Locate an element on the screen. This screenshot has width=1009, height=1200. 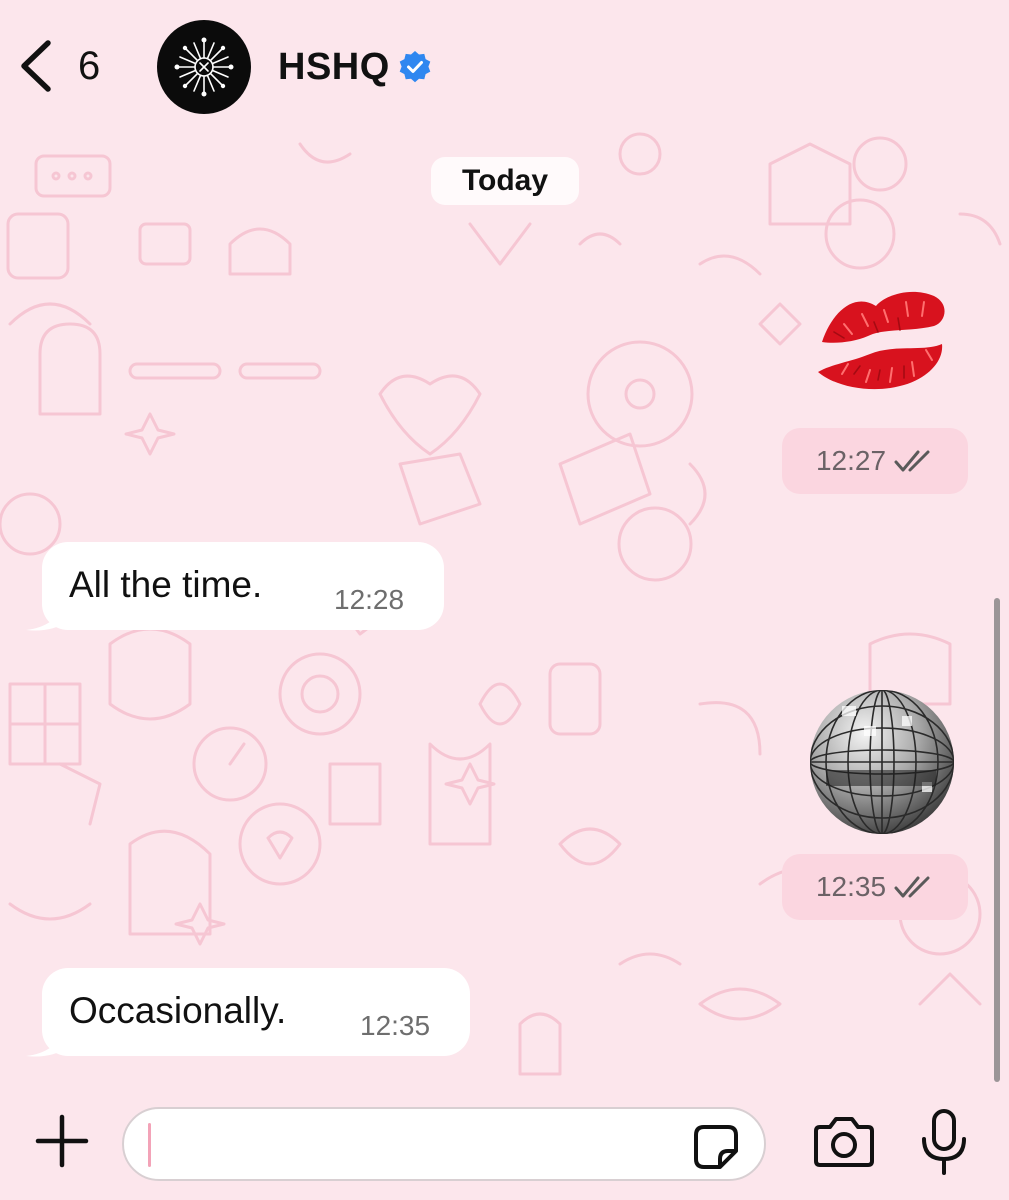
date-separator: Today is located at coordinates (505, 181).